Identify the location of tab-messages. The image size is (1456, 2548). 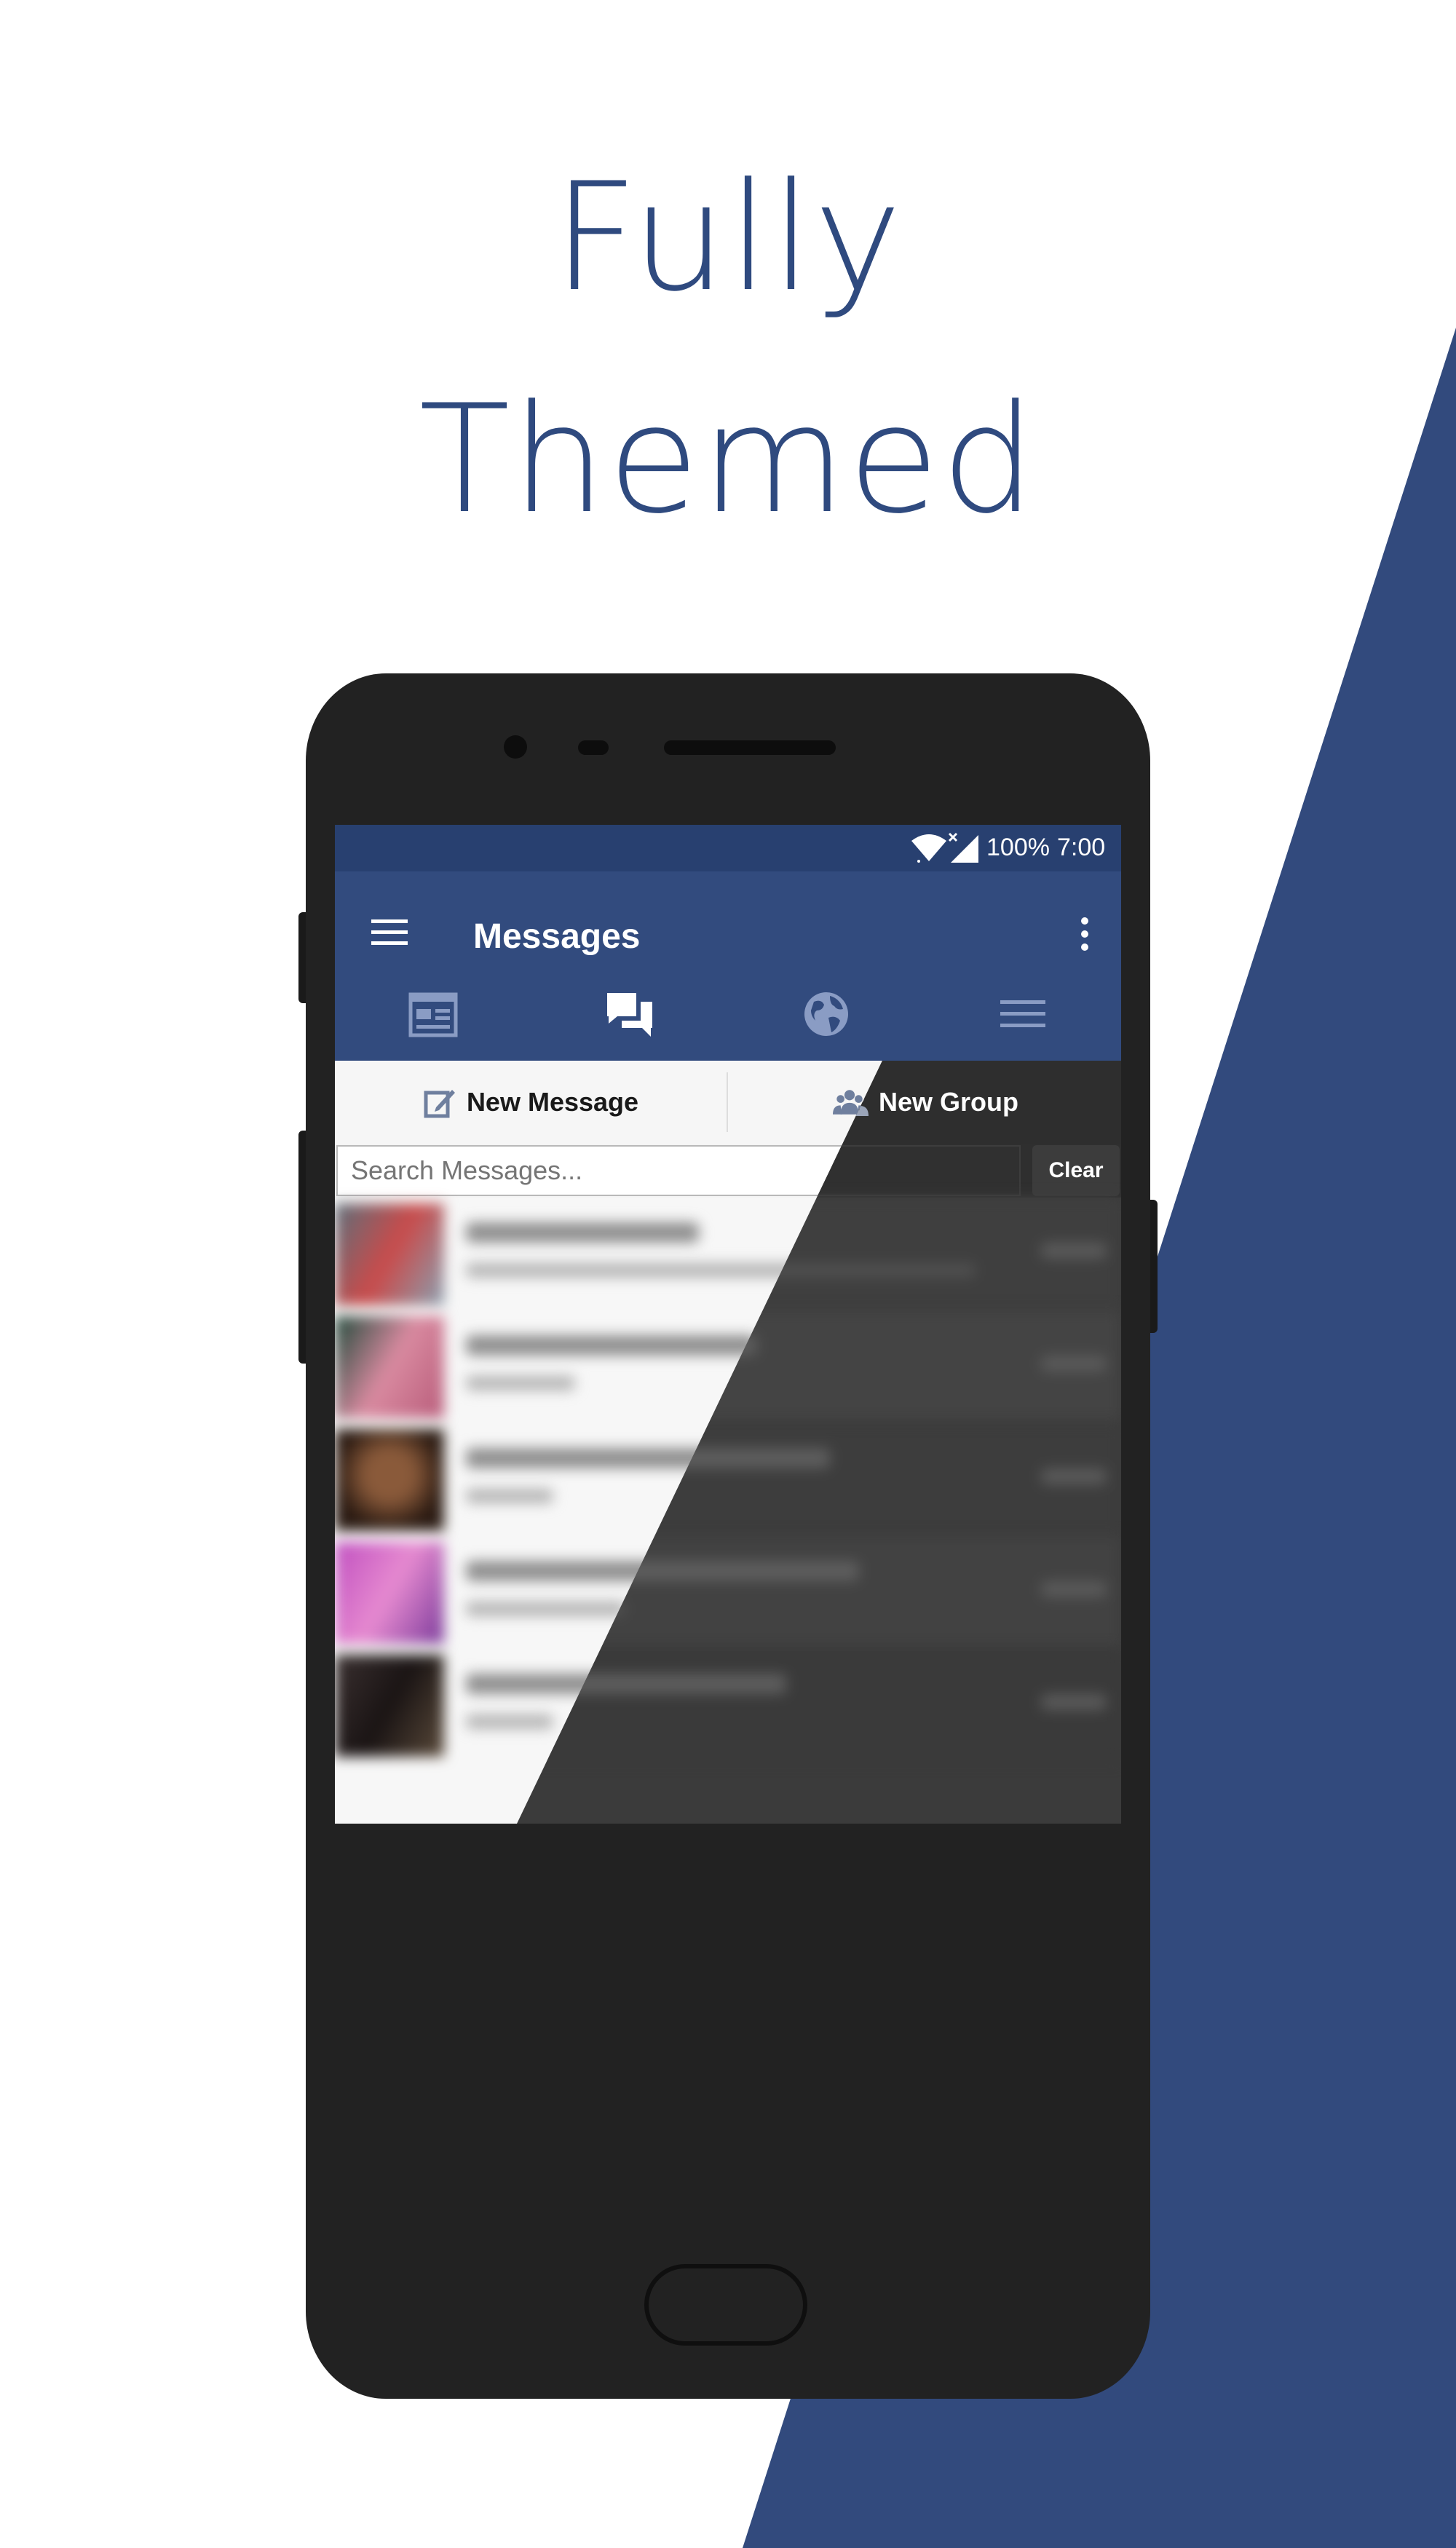
(629, 1014).